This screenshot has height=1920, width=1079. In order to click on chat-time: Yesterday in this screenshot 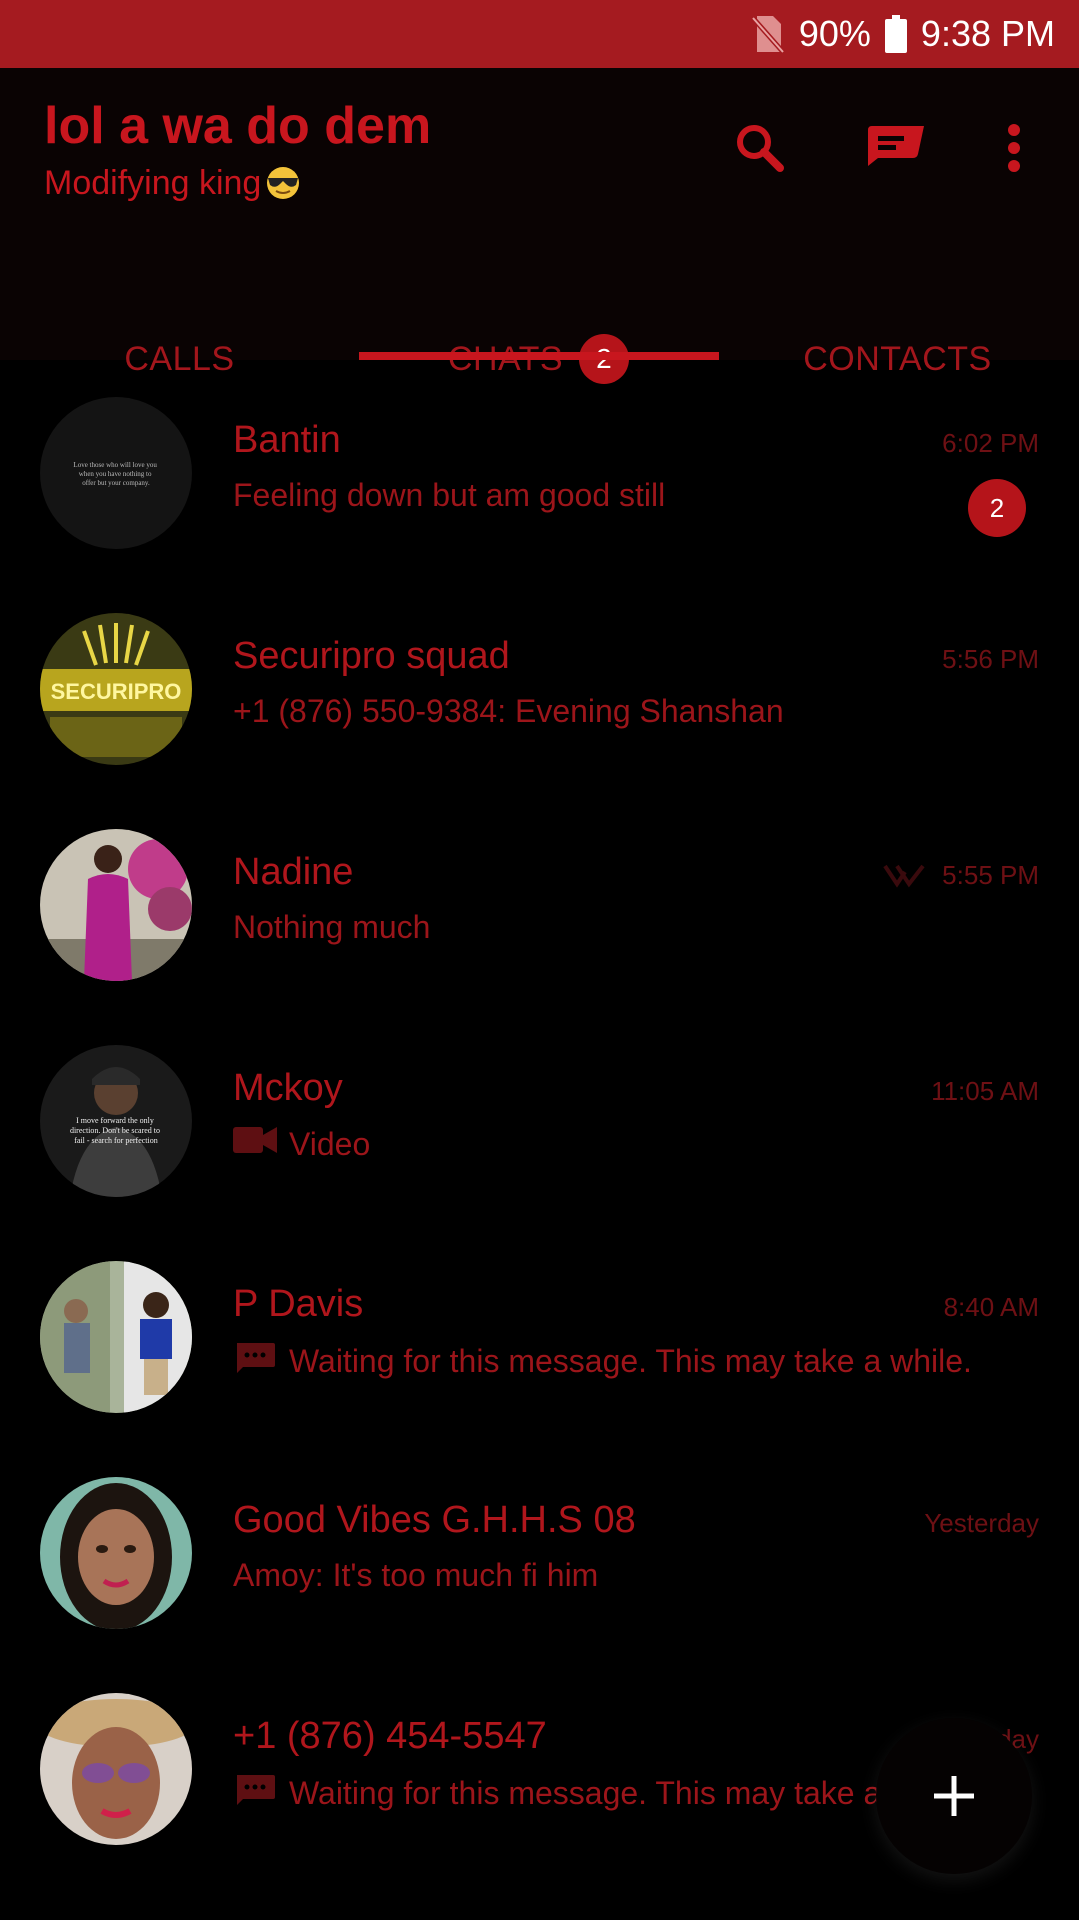, I will do `click(981, 1523)`.